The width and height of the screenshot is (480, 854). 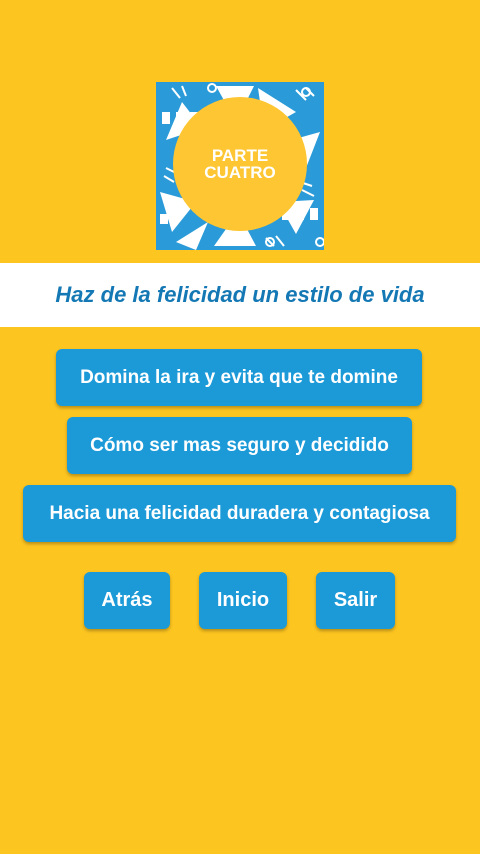 I want to click on logo-graphic: PARTE CUATRO, so click(x=240, y=166).